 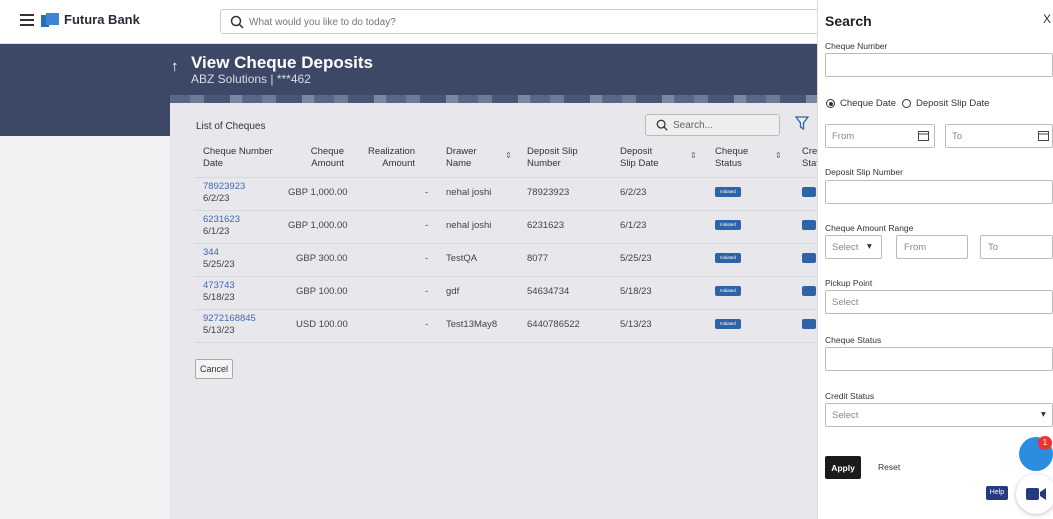 I want to click on radio-deposit-slip-date-label: Deposit Slip Date, so click(x=953, y=103).